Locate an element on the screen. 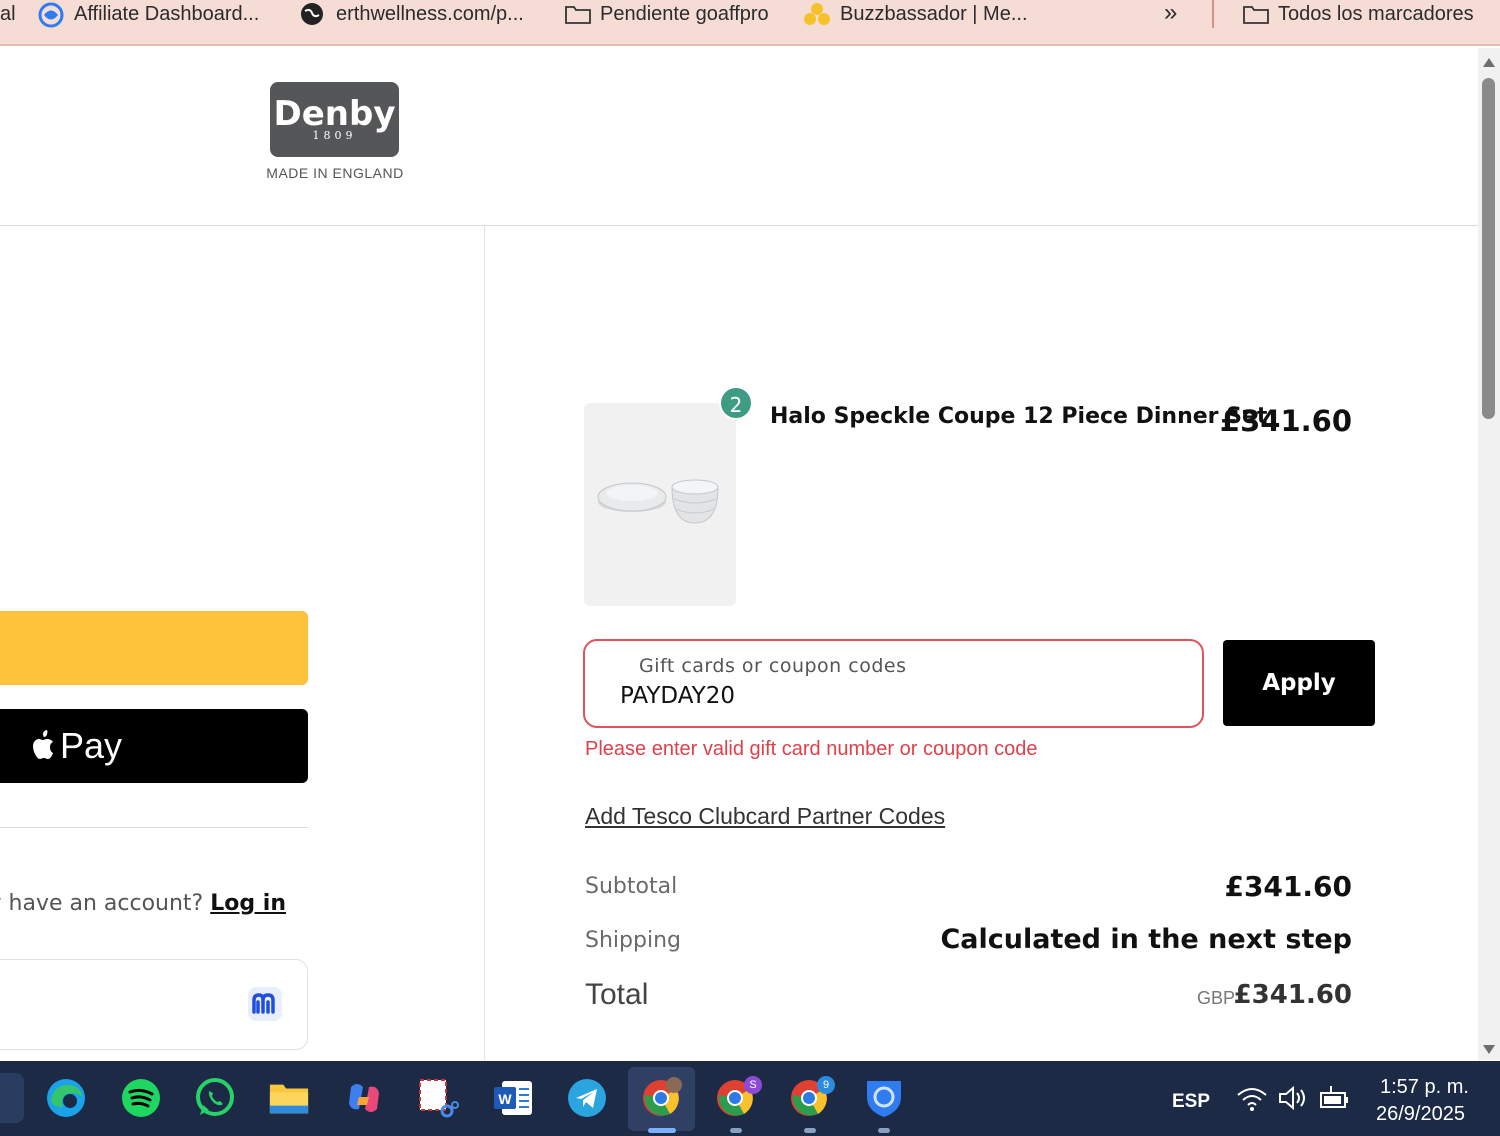 This screenshot has height=1136, width=1500. bookmarks-overflow-button: » is located at coordinates (1170, 13).